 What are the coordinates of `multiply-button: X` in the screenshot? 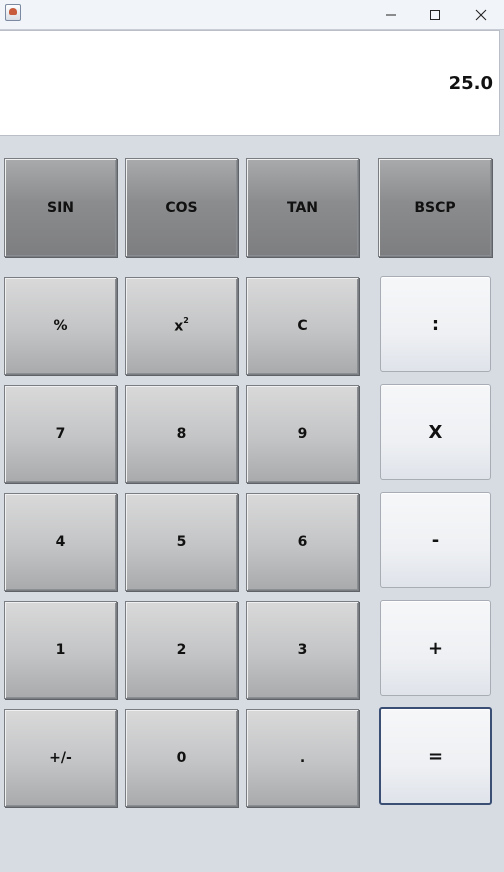 It's located at (435, 432).